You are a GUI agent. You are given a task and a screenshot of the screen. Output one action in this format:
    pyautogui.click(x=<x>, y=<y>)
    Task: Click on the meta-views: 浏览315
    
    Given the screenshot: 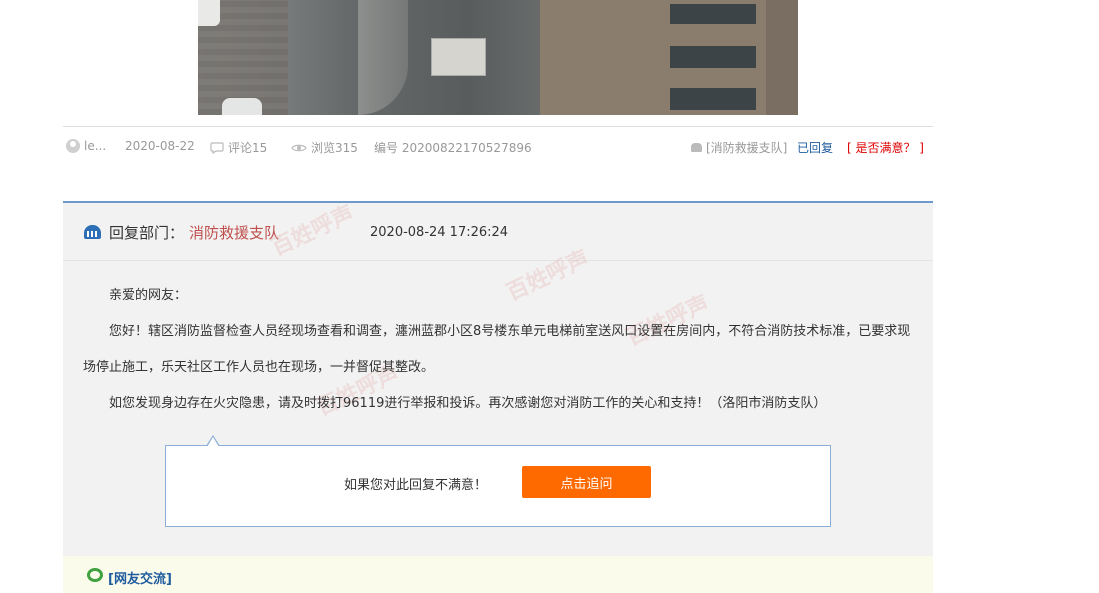 What is the action you would take?
    pyautogui.click(x=324, y=147)
    